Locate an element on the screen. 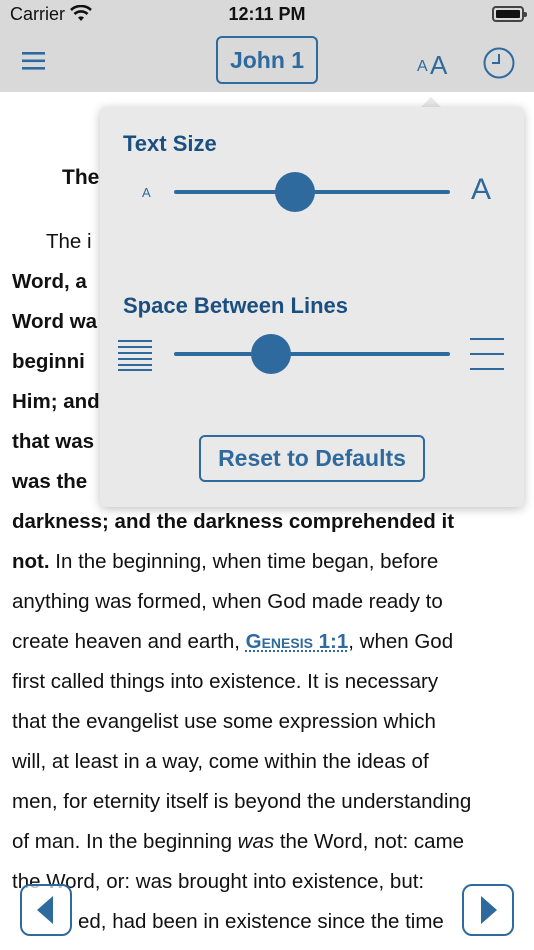 The width and height of the screenshot is (534, 950). previous-chapter-button is located at coordinates (46, 910).